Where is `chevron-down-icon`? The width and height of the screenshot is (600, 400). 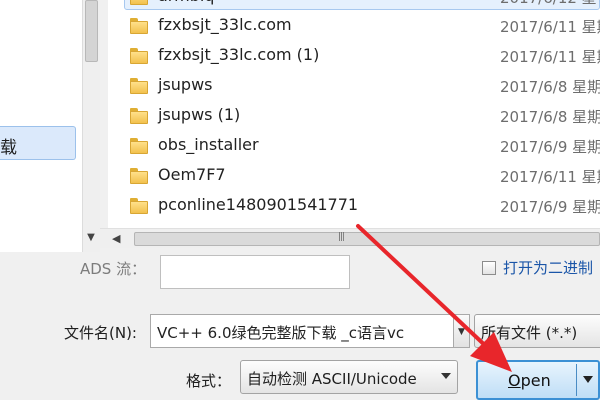 chevron-down-icon is located at coordinates (446, 376).